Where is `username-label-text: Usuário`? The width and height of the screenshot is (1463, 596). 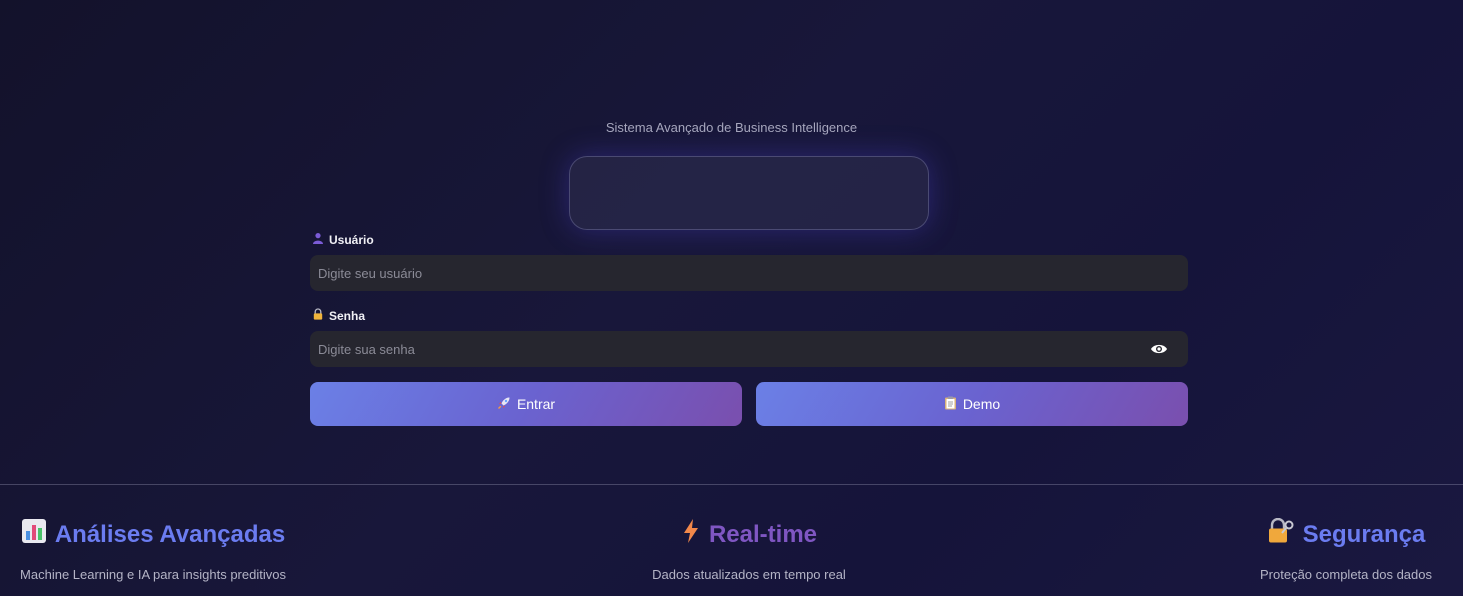 username-label-text: Usuário is located at coordinates (351, 239).